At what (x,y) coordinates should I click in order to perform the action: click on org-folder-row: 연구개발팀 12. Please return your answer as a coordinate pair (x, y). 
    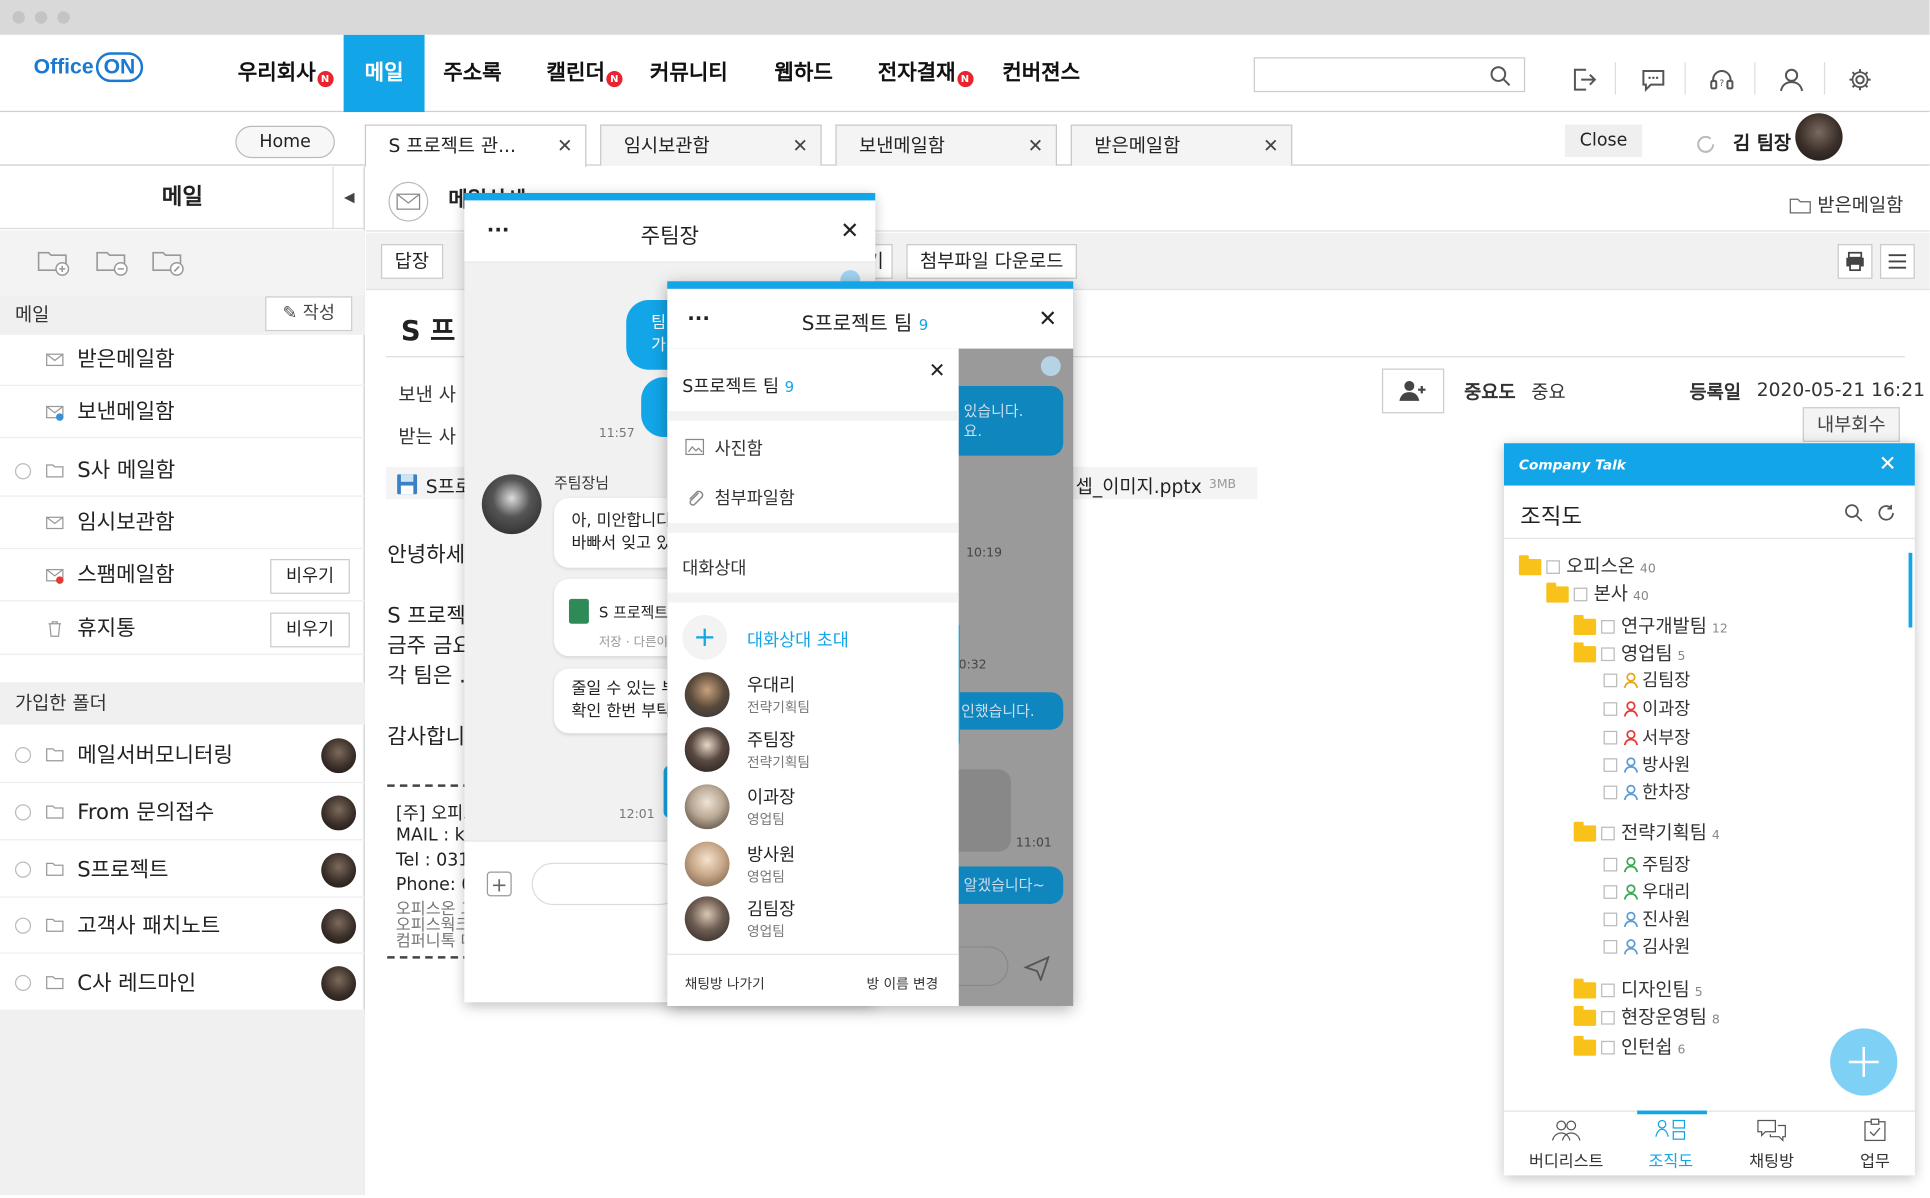
    Looking at the image, I should click on (1650, 626).